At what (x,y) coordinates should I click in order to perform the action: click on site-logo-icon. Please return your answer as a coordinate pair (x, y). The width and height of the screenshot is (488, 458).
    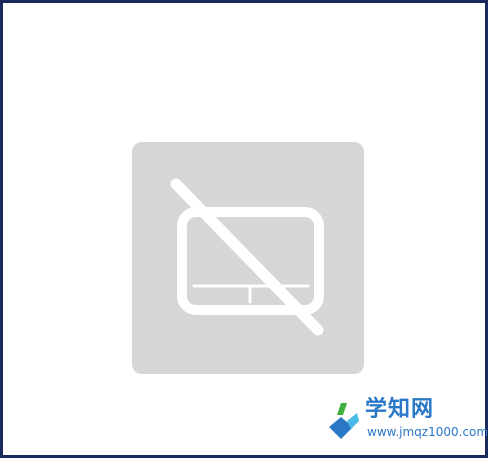
    Looking at the image, I should click on (344, 421).